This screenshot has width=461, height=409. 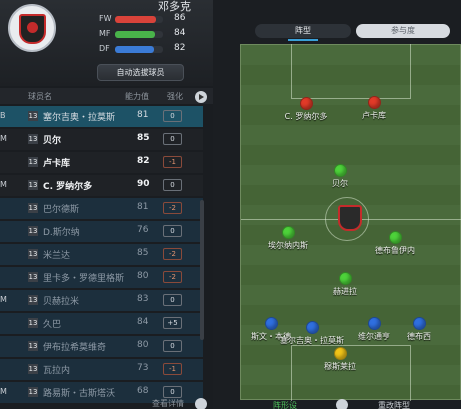 I want to click on player-rating: 84, so click(x=143, y=322).